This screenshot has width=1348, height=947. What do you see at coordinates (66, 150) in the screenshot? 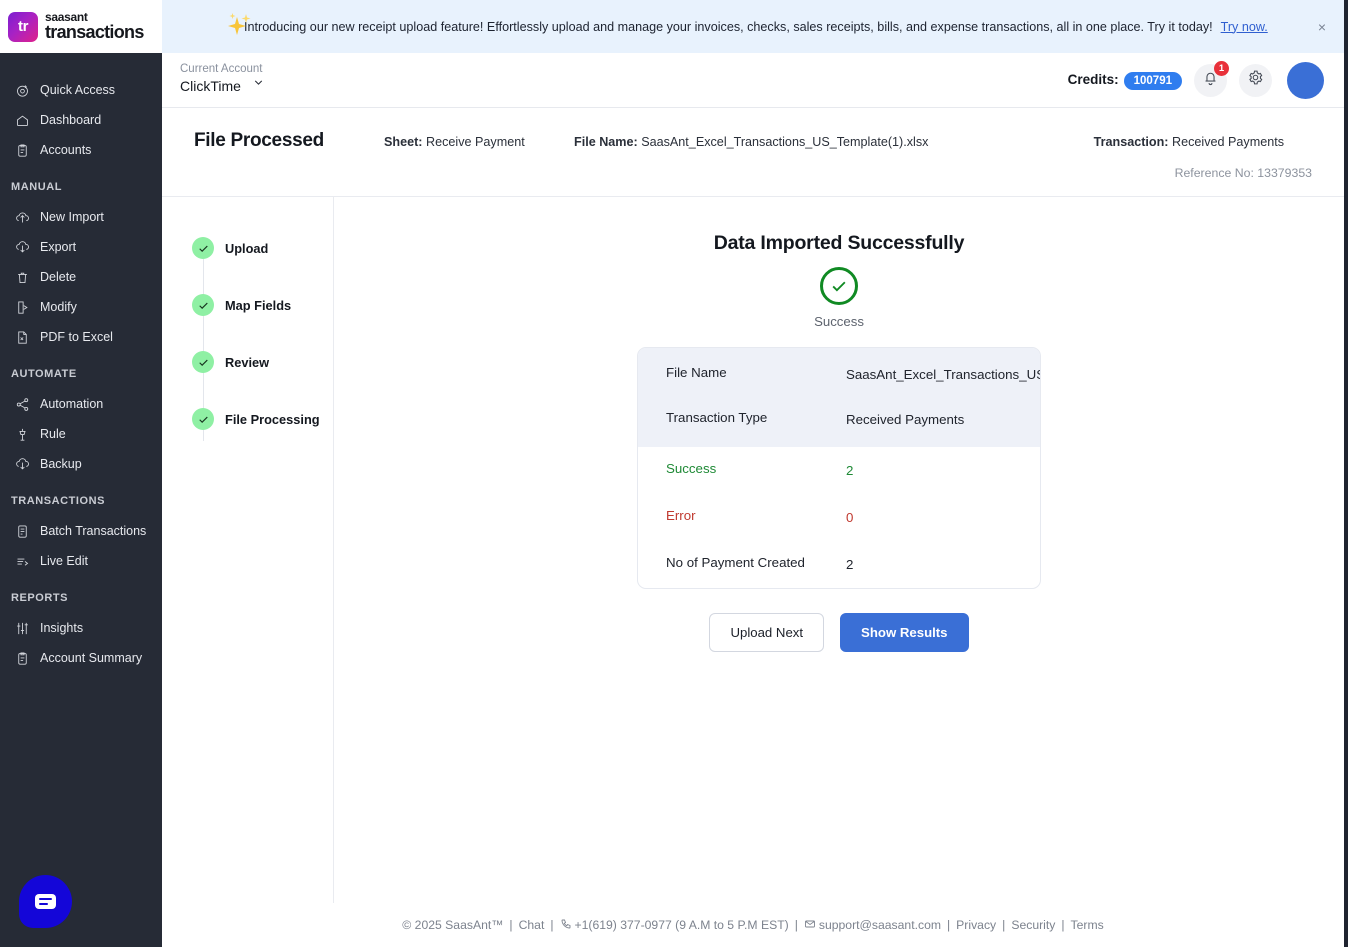
I see `sidebar-item-label: Accounts` at bounding box center [66, 150].